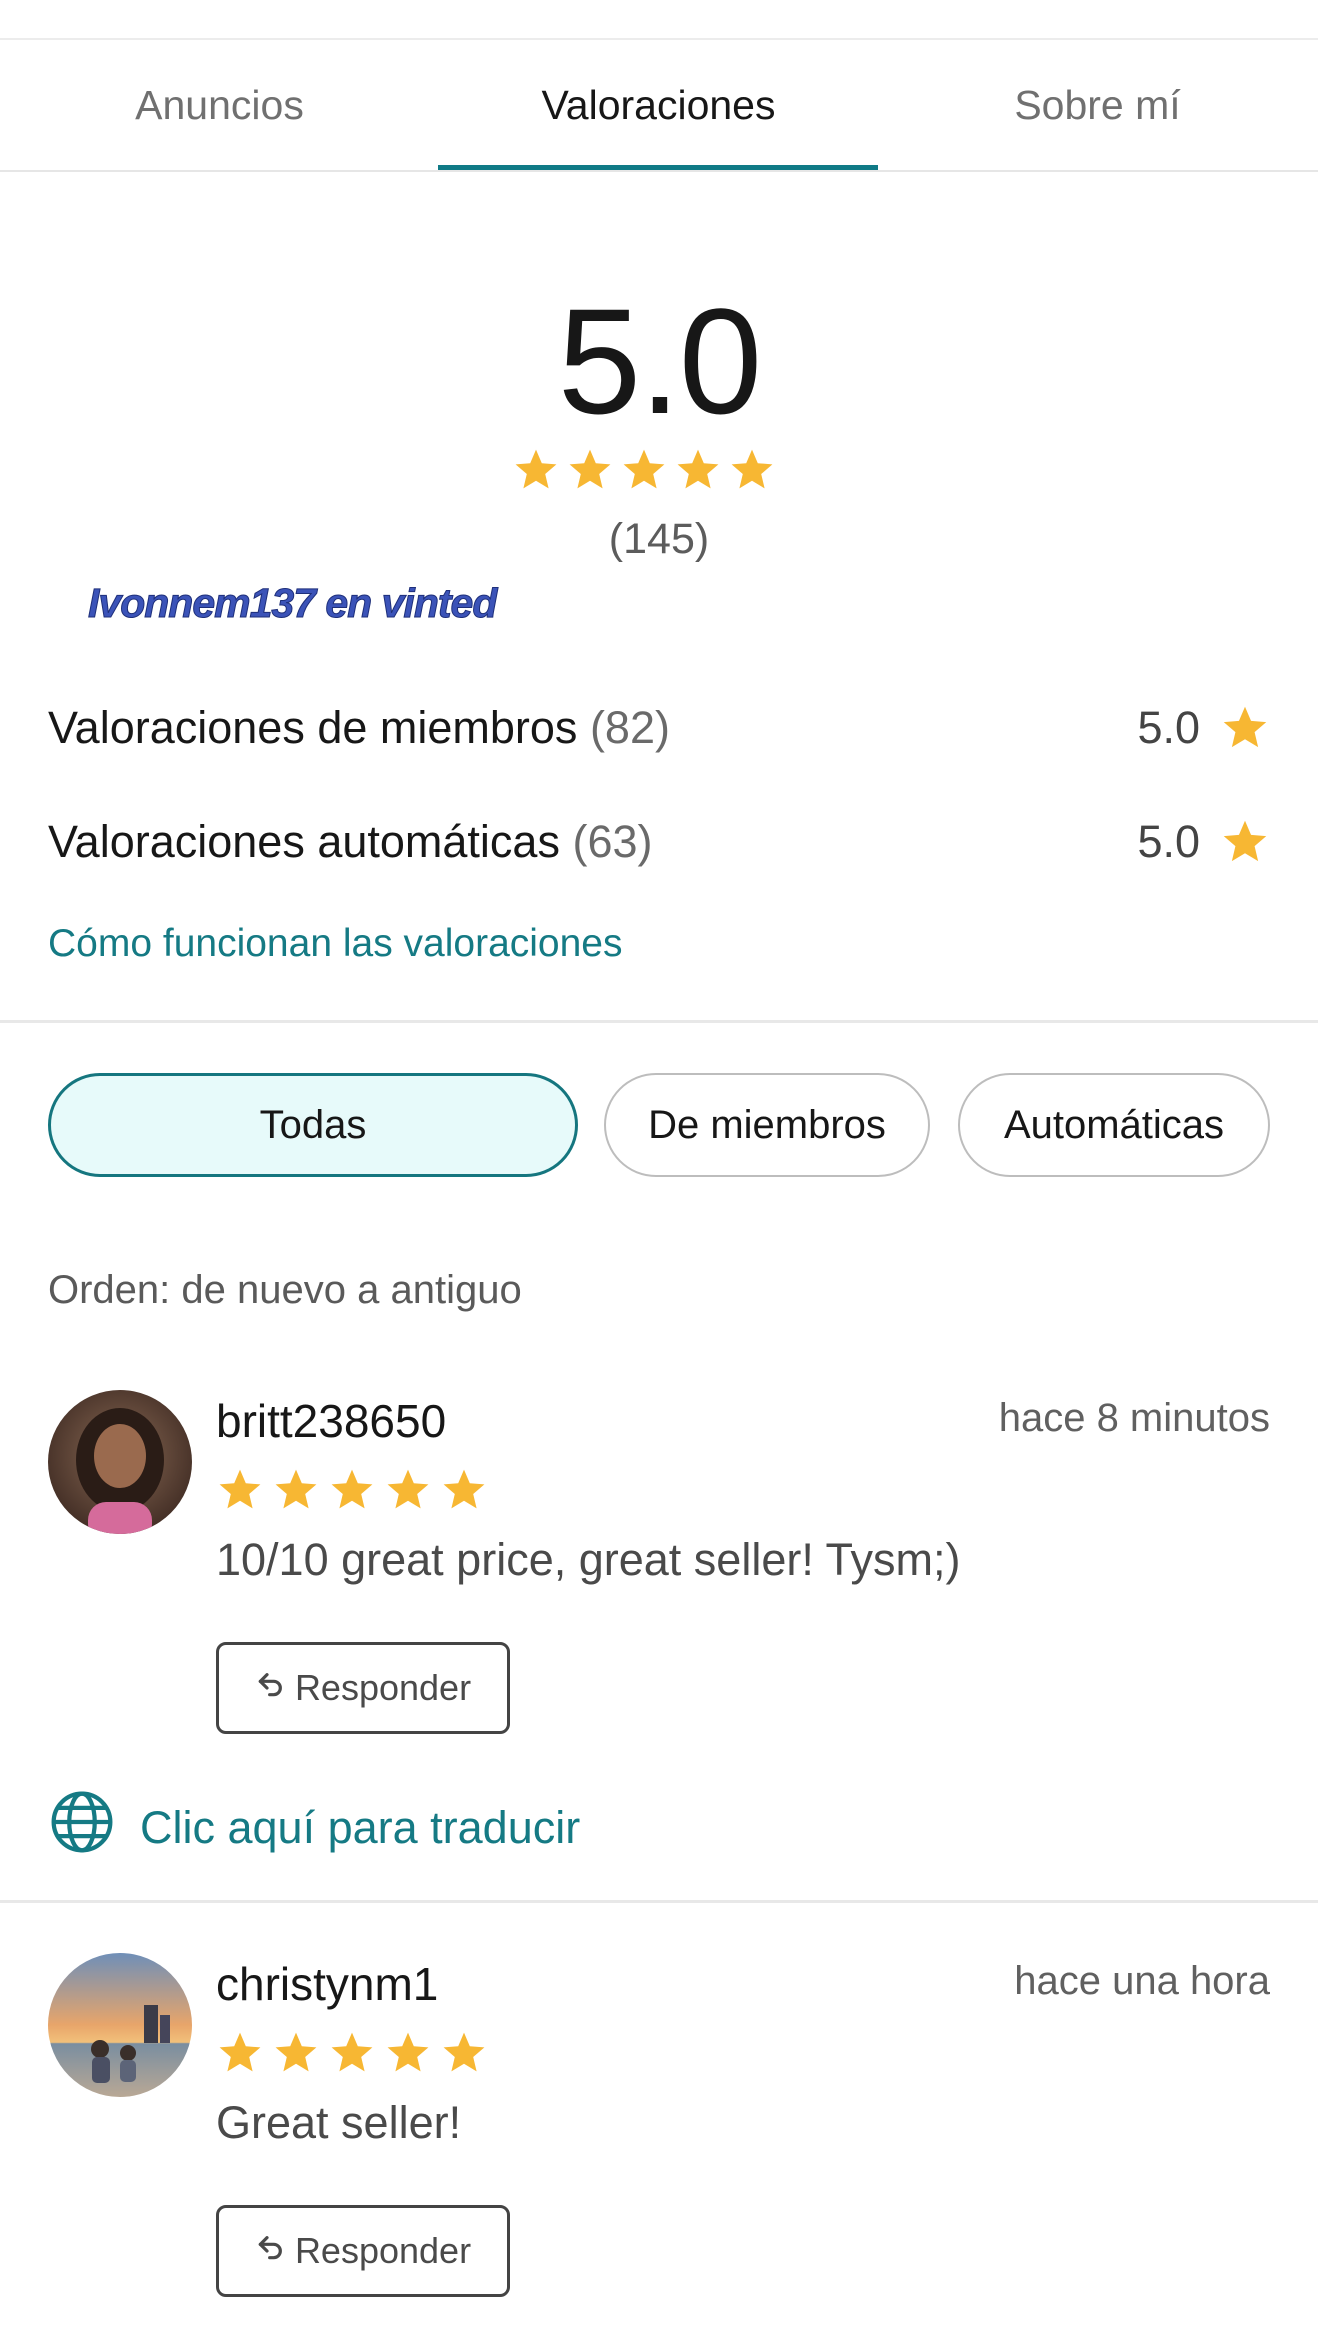 The width and height of the screenshot is (1318, 2346). I want to click on review-username: britt238650, so click(331, 1421).